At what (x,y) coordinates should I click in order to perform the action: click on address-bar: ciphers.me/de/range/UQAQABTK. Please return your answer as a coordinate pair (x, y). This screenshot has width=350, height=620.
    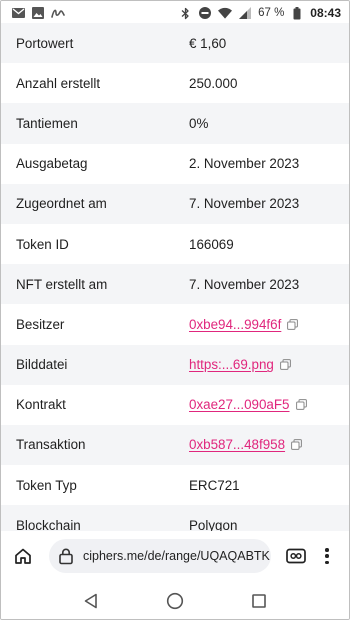
    Looking at the image, I should click on (160, 556).